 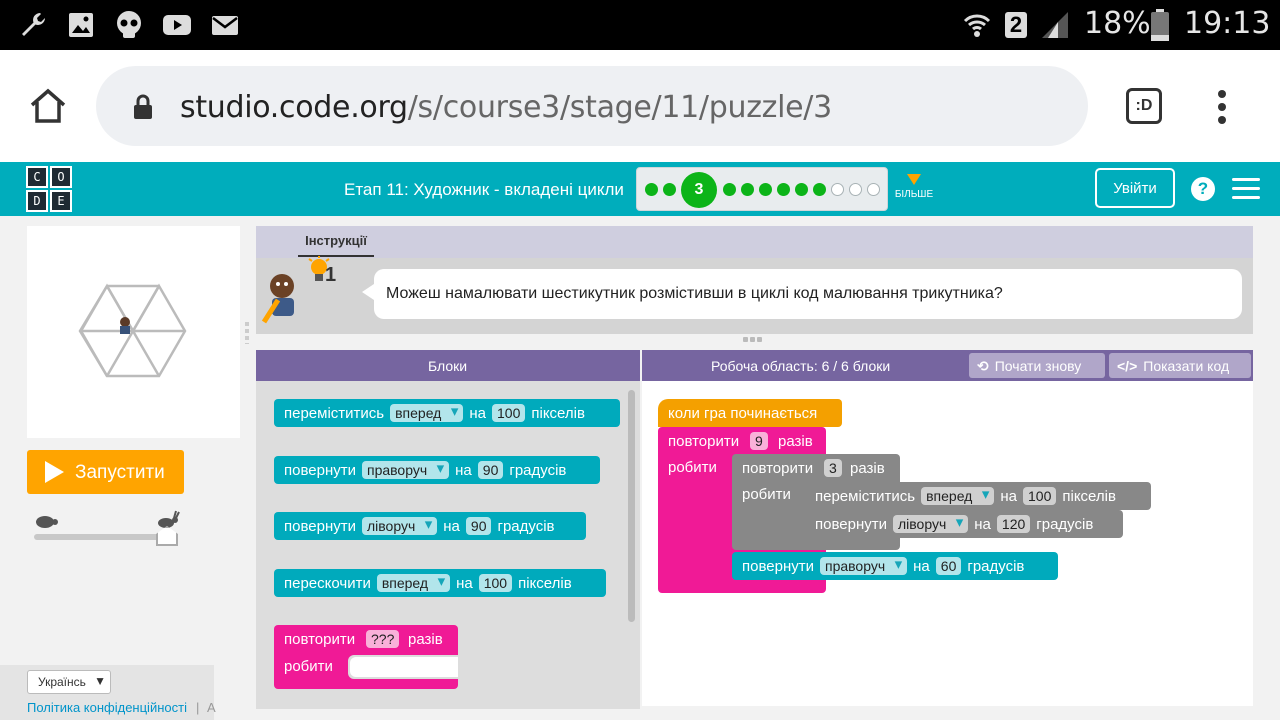 I want to click on workspace-title: Робоча область: 6 / 6 блоки, so click(x=801, y=366).